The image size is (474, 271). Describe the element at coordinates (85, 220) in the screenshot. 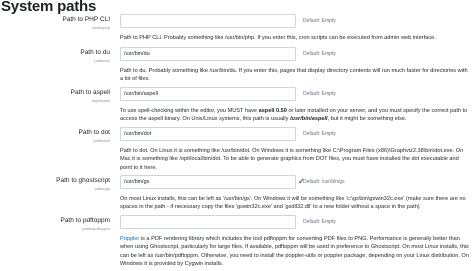

I see `setting-label: Path to pdftoppm` at that location.